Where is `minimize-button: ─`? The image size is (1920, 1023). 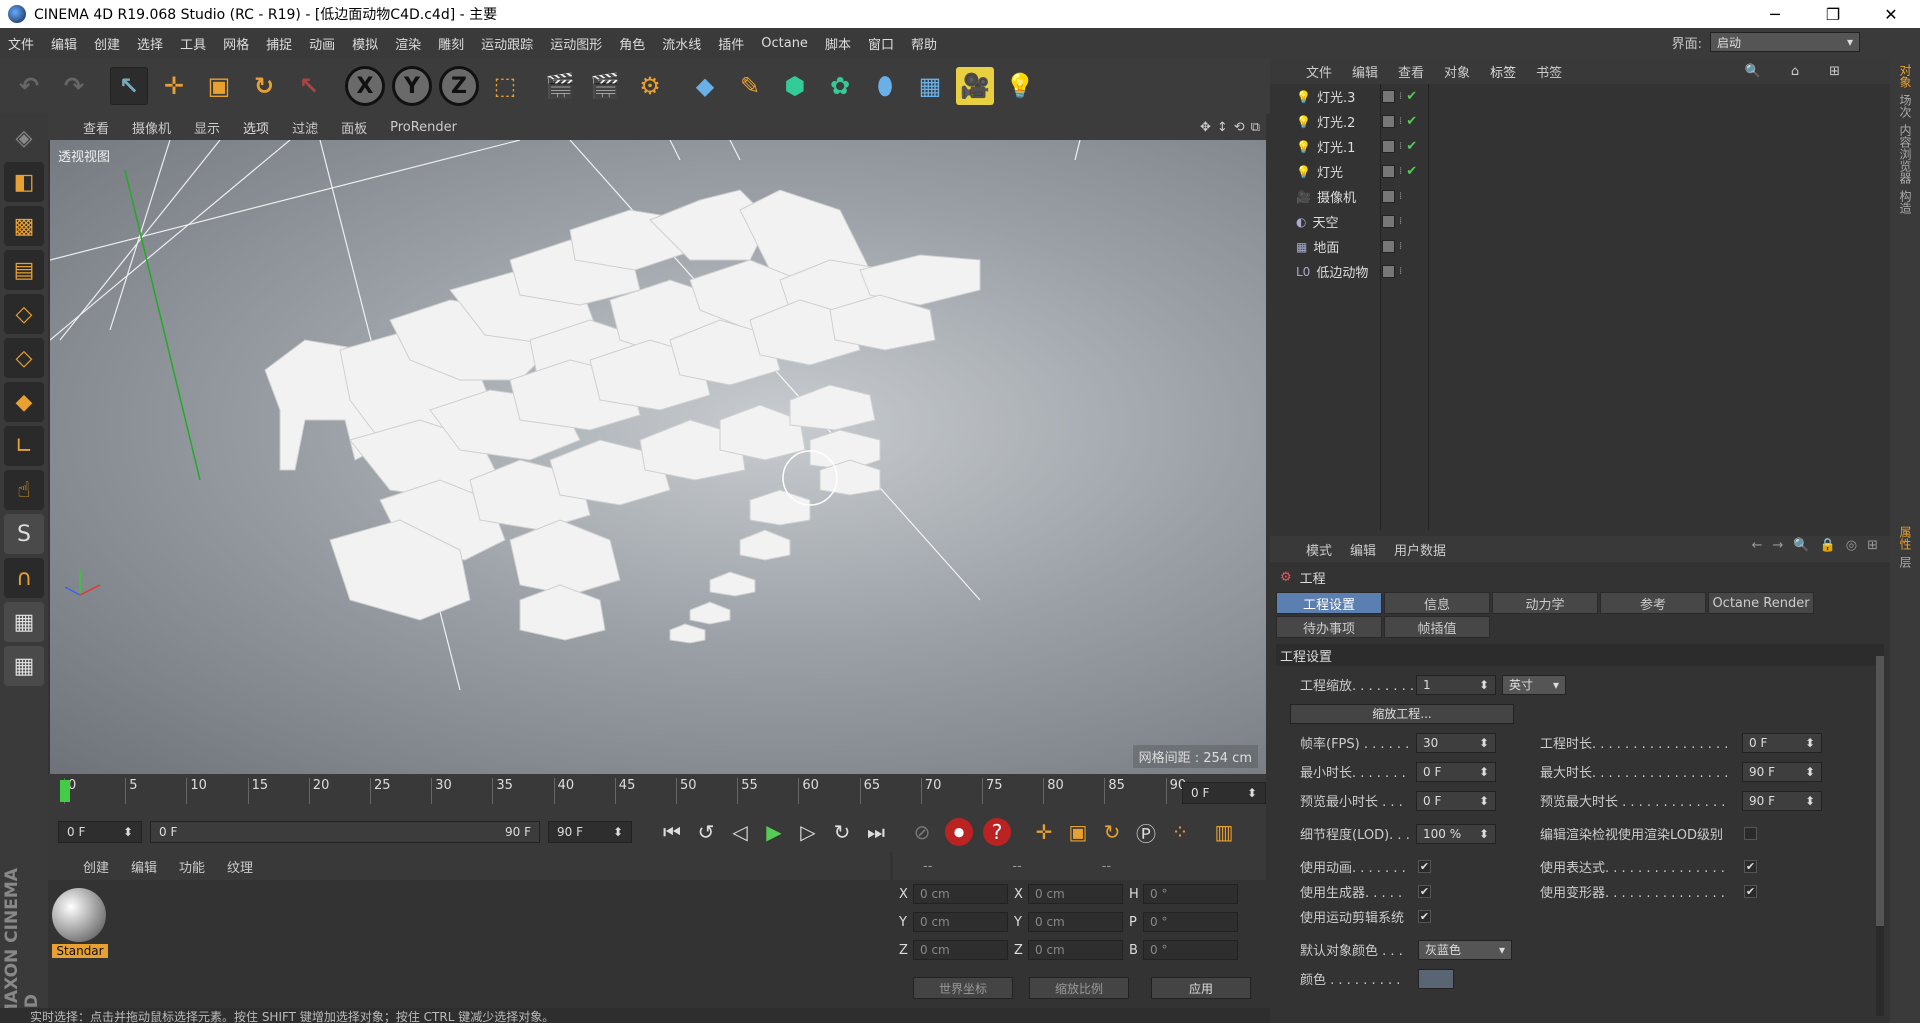 minimize-button: ─ is located at coordinates (1775, 14).